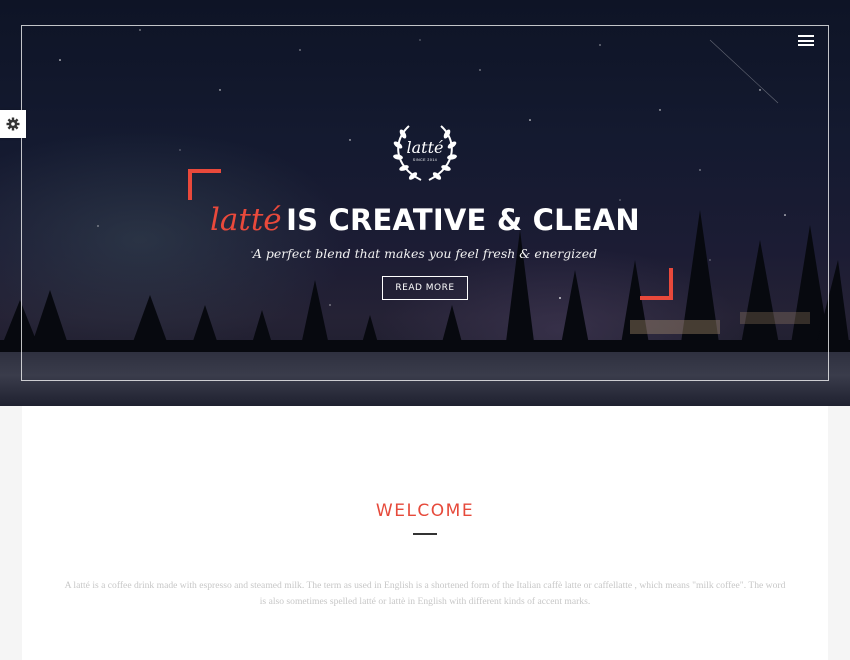 The height and width of the screenshot is (660, 850). Describe the element at coordinates (246, 220) in the screenshot. I see `headline-brand: latté` at that location.